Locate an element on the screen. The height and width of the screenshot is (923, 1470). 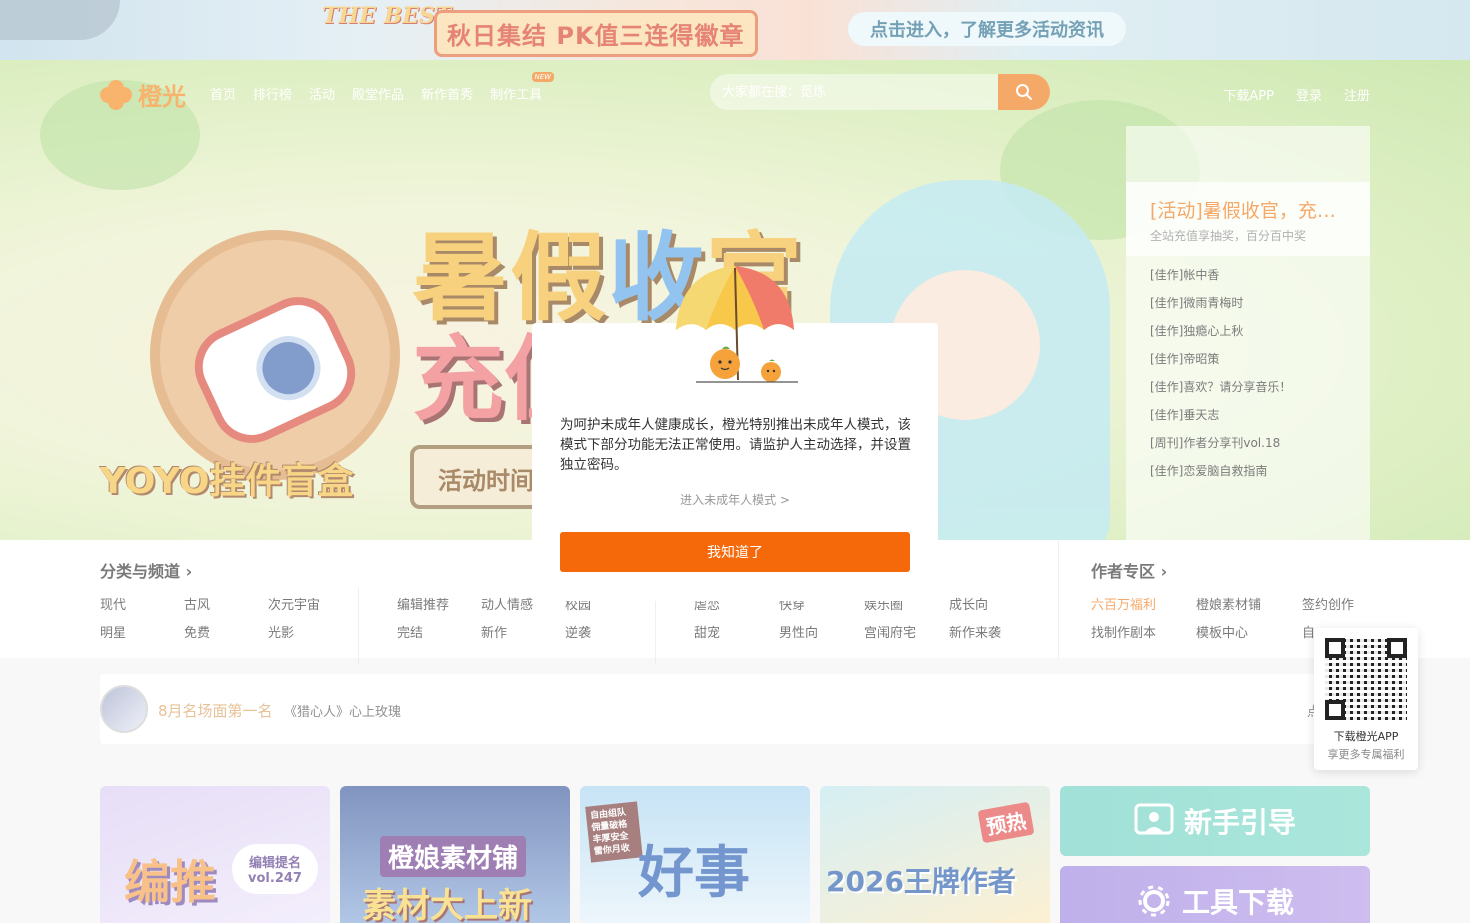
enter-minor-mode-link: 进入未成年人模式 > is located at coordinates (735, 499).